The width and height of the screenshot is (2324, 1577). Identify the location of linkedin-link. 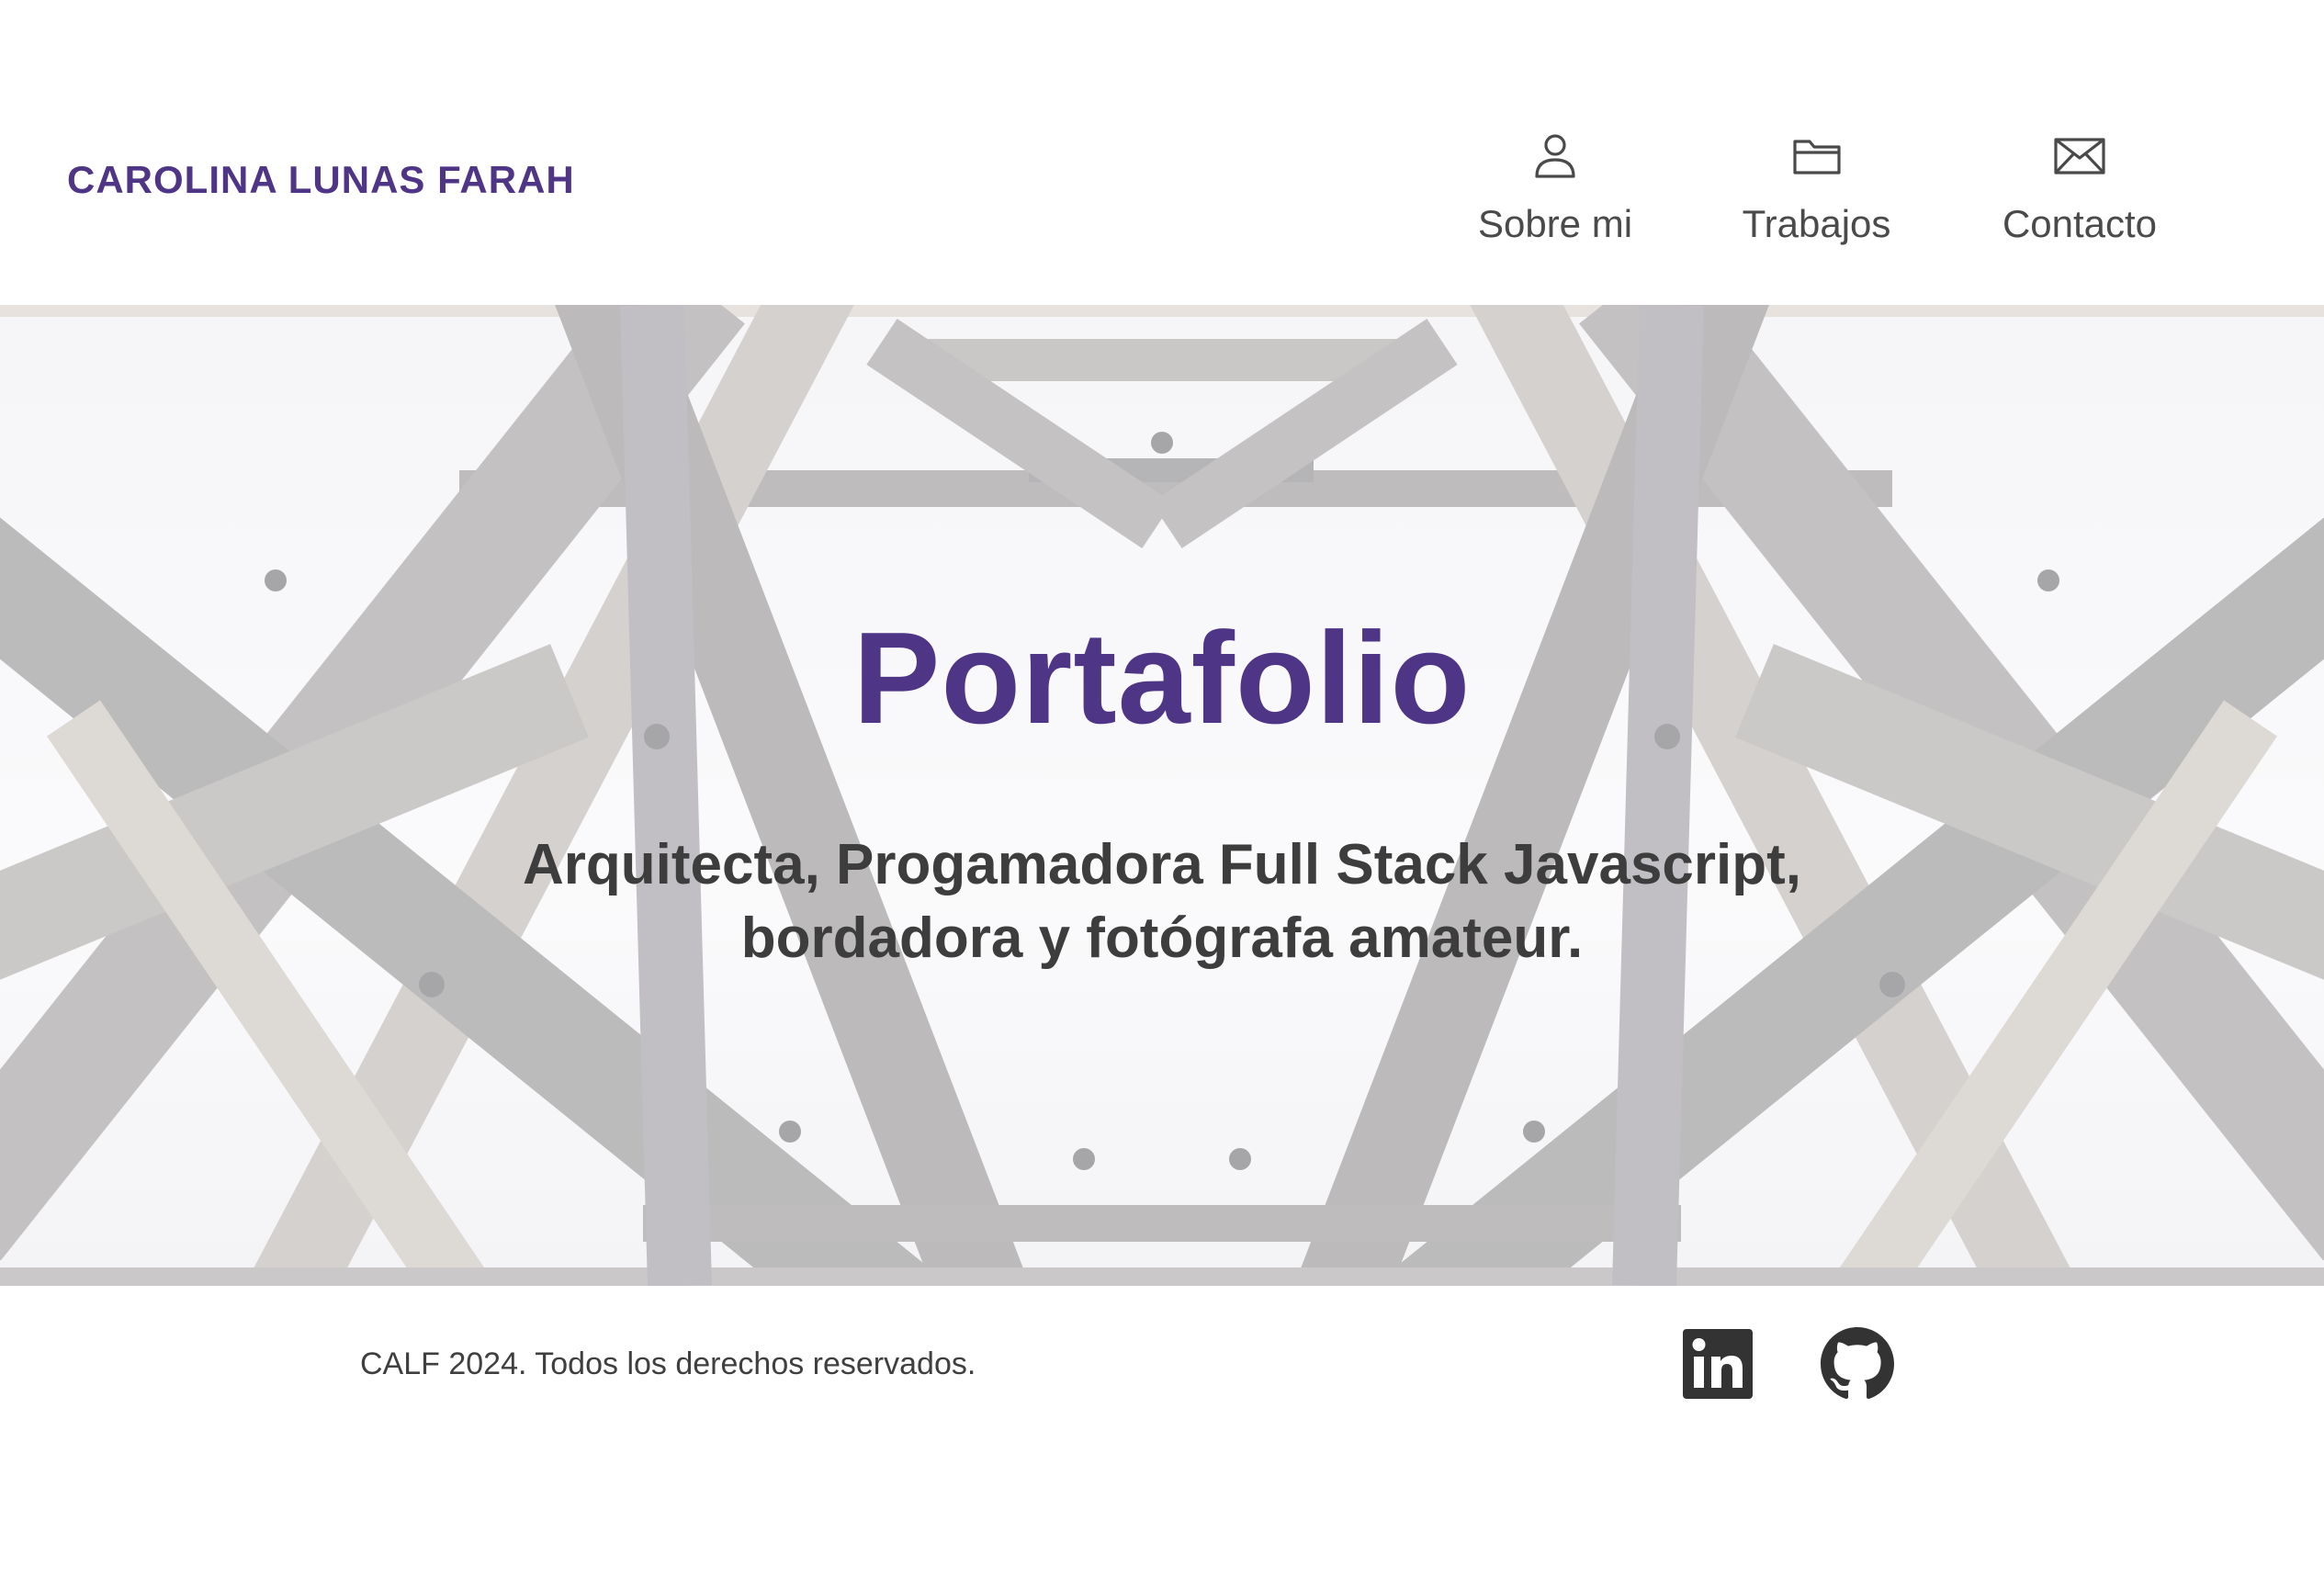
(1717, 1364).